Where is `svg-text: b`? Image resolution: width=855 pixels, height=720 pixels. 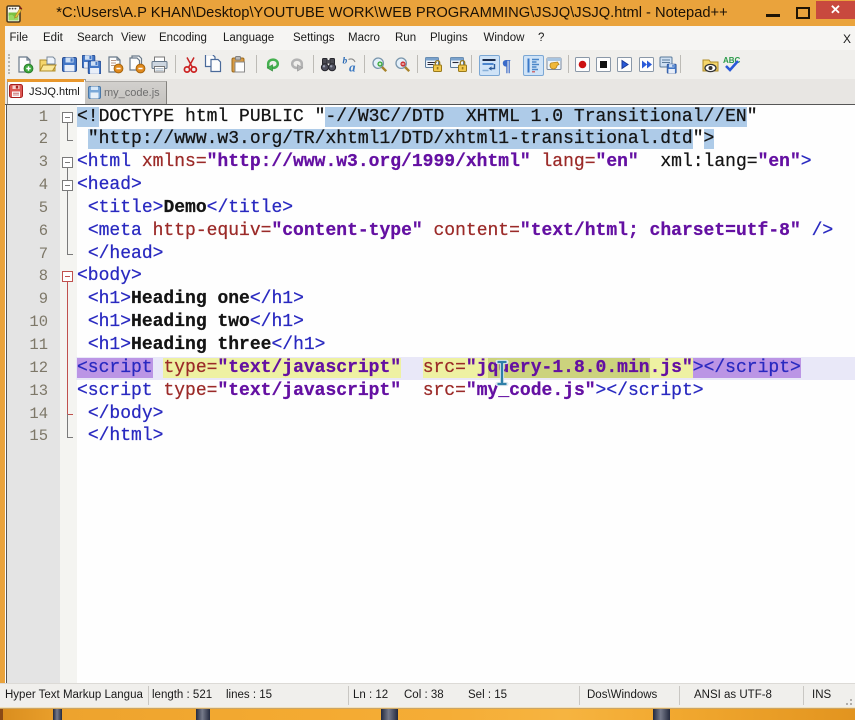 svg-text: b is located at coordinates (344, 62).